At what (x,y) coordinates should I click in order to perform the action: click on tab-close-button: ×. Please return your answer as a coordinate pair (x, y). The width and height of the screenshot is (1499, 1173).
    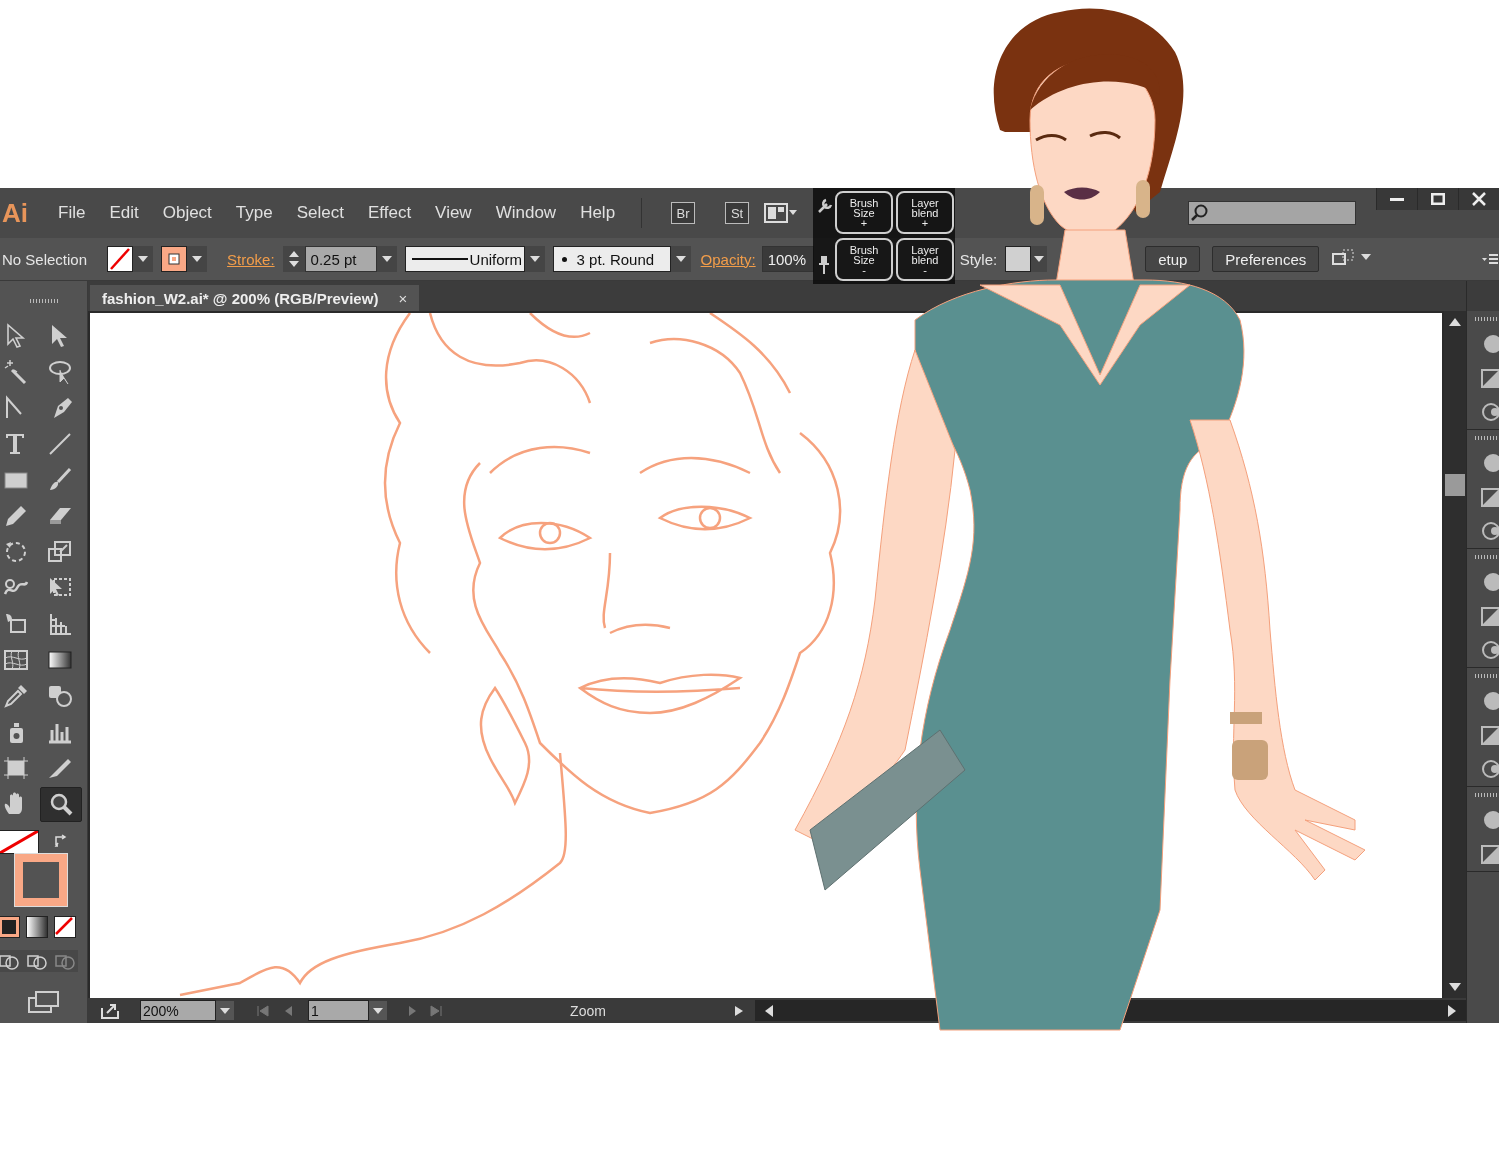
    Looking at the image, I should click on (403, 298).